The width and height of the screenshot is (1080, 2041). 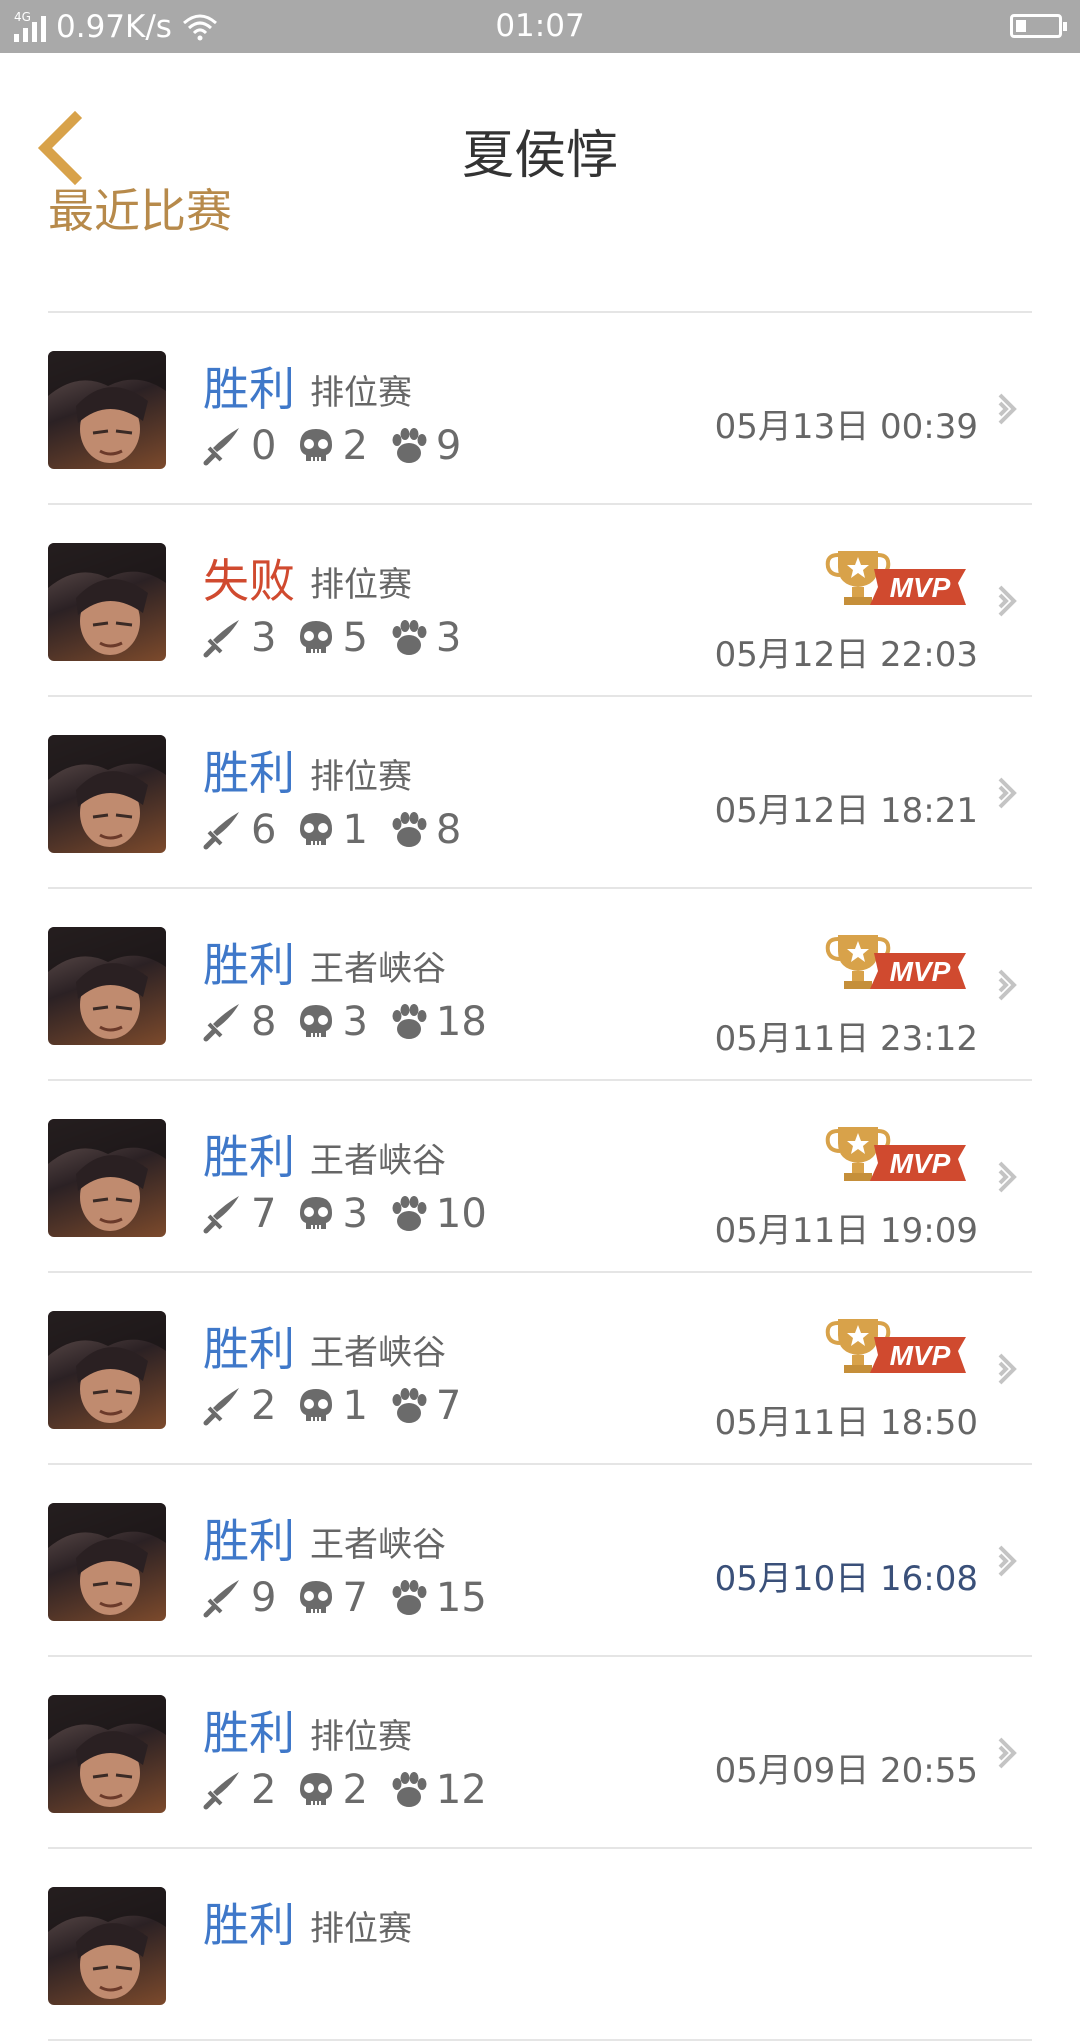 I want to click on deaths-value: 5, so click(x=355, y=638).